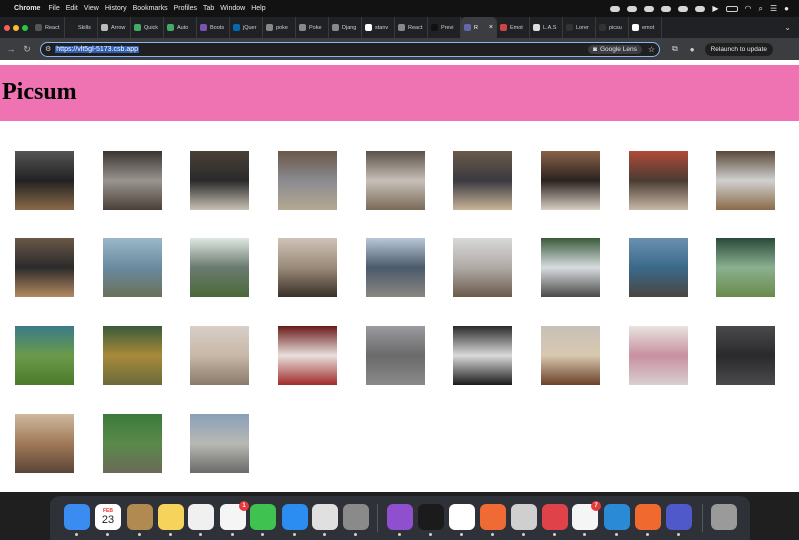 This screenshot has width=799, height=540. I want to click on zoom-window-button, so click(25, 27).